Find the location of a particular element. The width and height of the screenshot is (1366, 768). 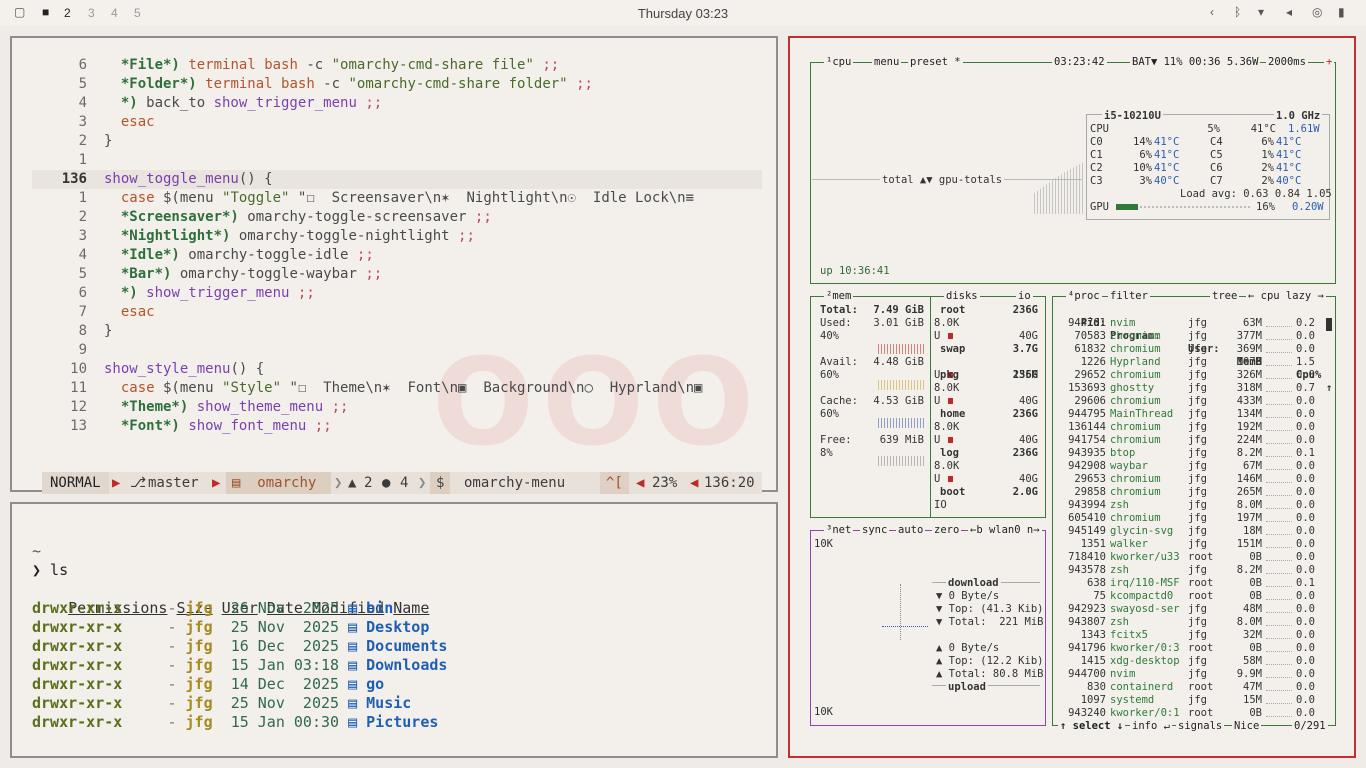

ls-row: drwxr-xr-x - jfg 15 Jan 00:30 ▤ Pictures is located at coordinates (235, 722).